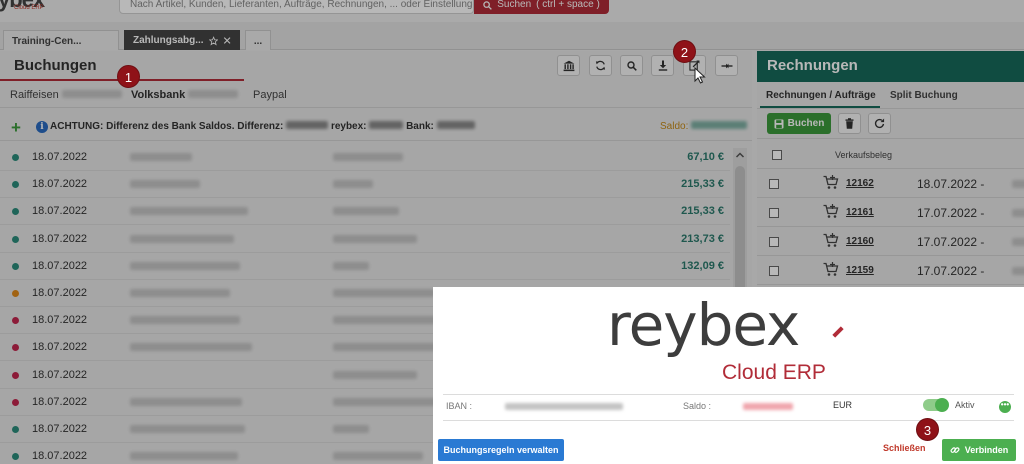  I want to click on step-marker-1: 1, so click(128, 76).